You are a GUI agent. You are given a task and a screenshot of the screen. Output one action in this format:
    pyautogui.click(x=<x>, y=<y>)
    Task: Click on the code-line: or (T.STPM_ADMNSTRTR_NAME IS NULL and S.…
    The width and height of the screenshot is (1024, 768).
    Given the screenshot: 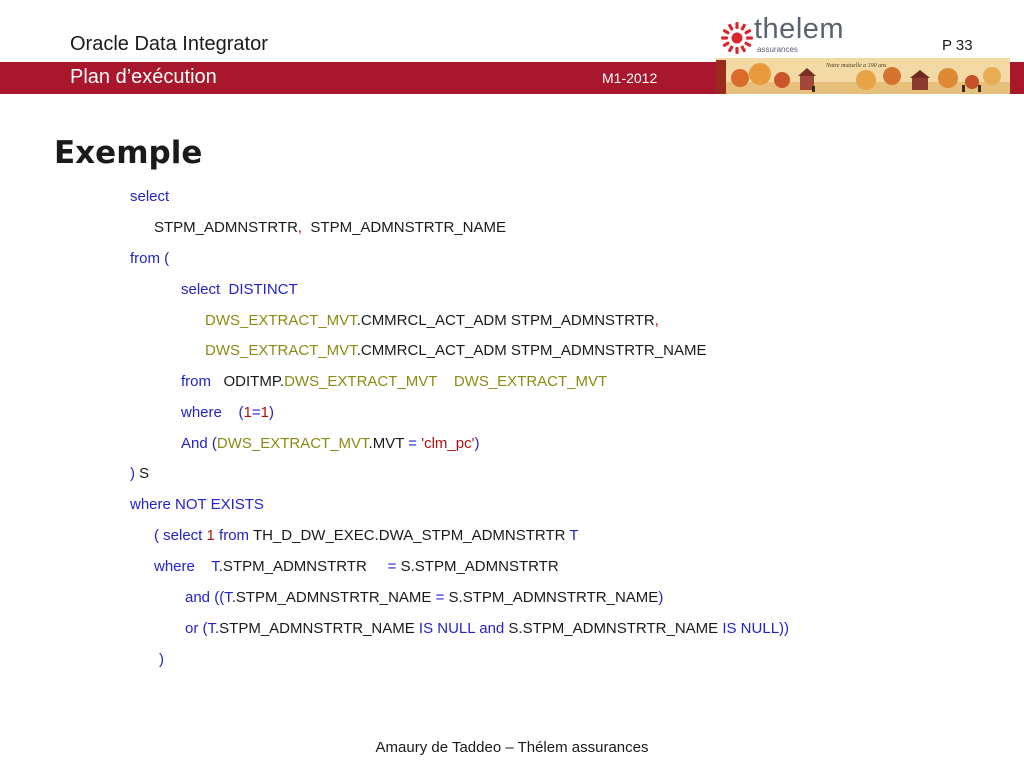 What is the action you would take?
    pyautogui.click(x=487, y=628)
    